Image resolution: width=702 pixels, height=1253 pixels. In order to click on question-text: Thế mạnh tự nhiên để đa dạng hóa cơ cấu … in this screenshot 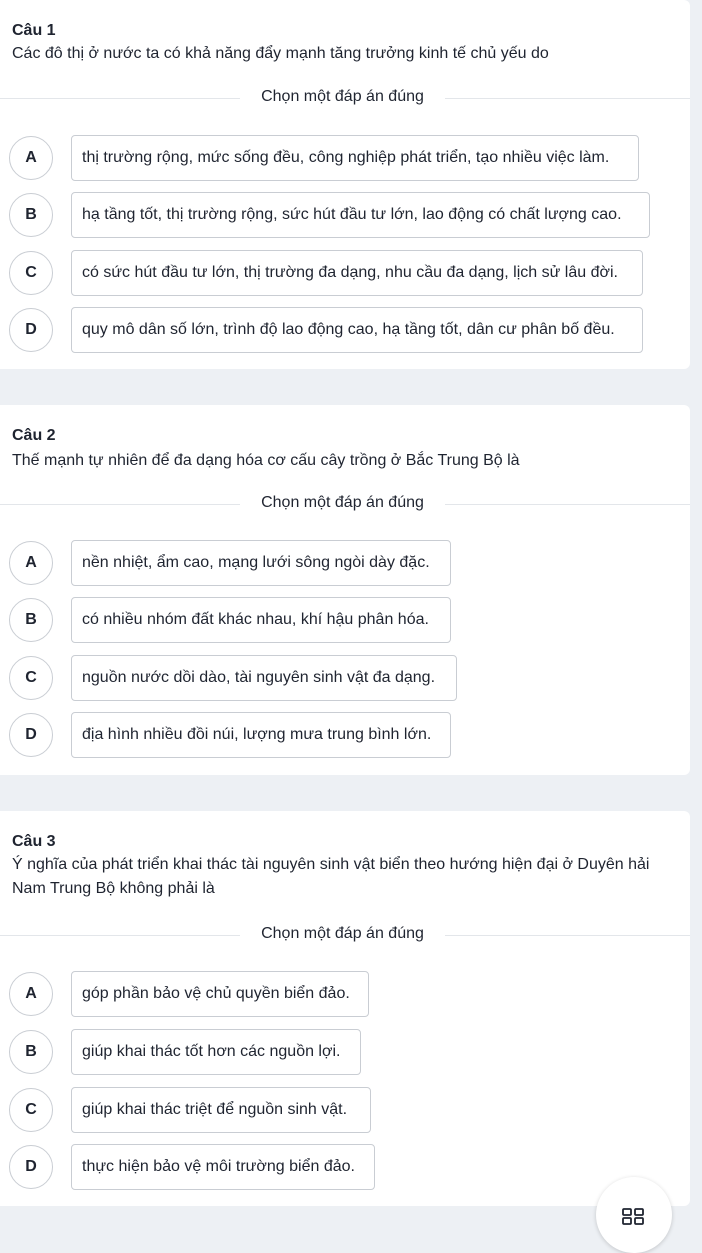, I will do `click(266, 460)`.